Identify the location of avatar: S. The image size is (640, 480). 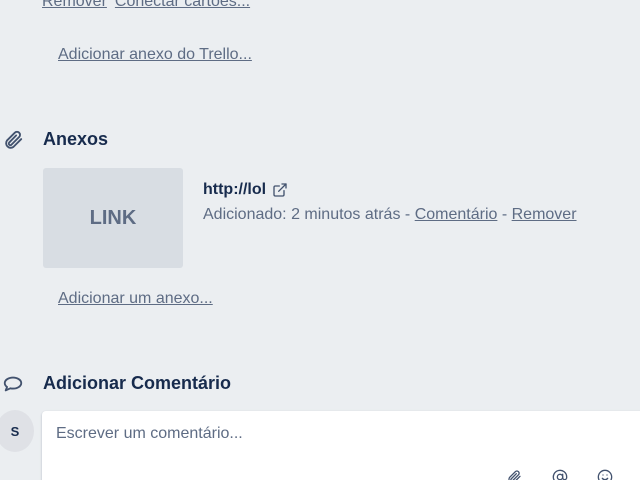
(17, 431).